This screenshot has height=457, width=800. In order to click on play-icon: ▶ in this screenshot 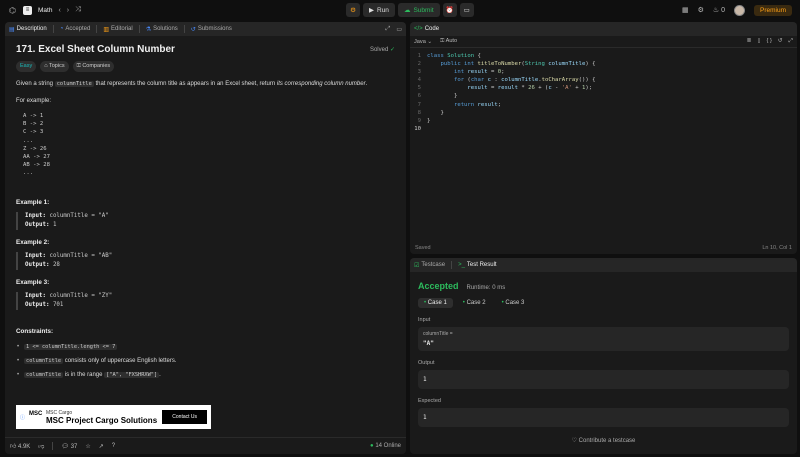, I will do `click(371, 10)`.